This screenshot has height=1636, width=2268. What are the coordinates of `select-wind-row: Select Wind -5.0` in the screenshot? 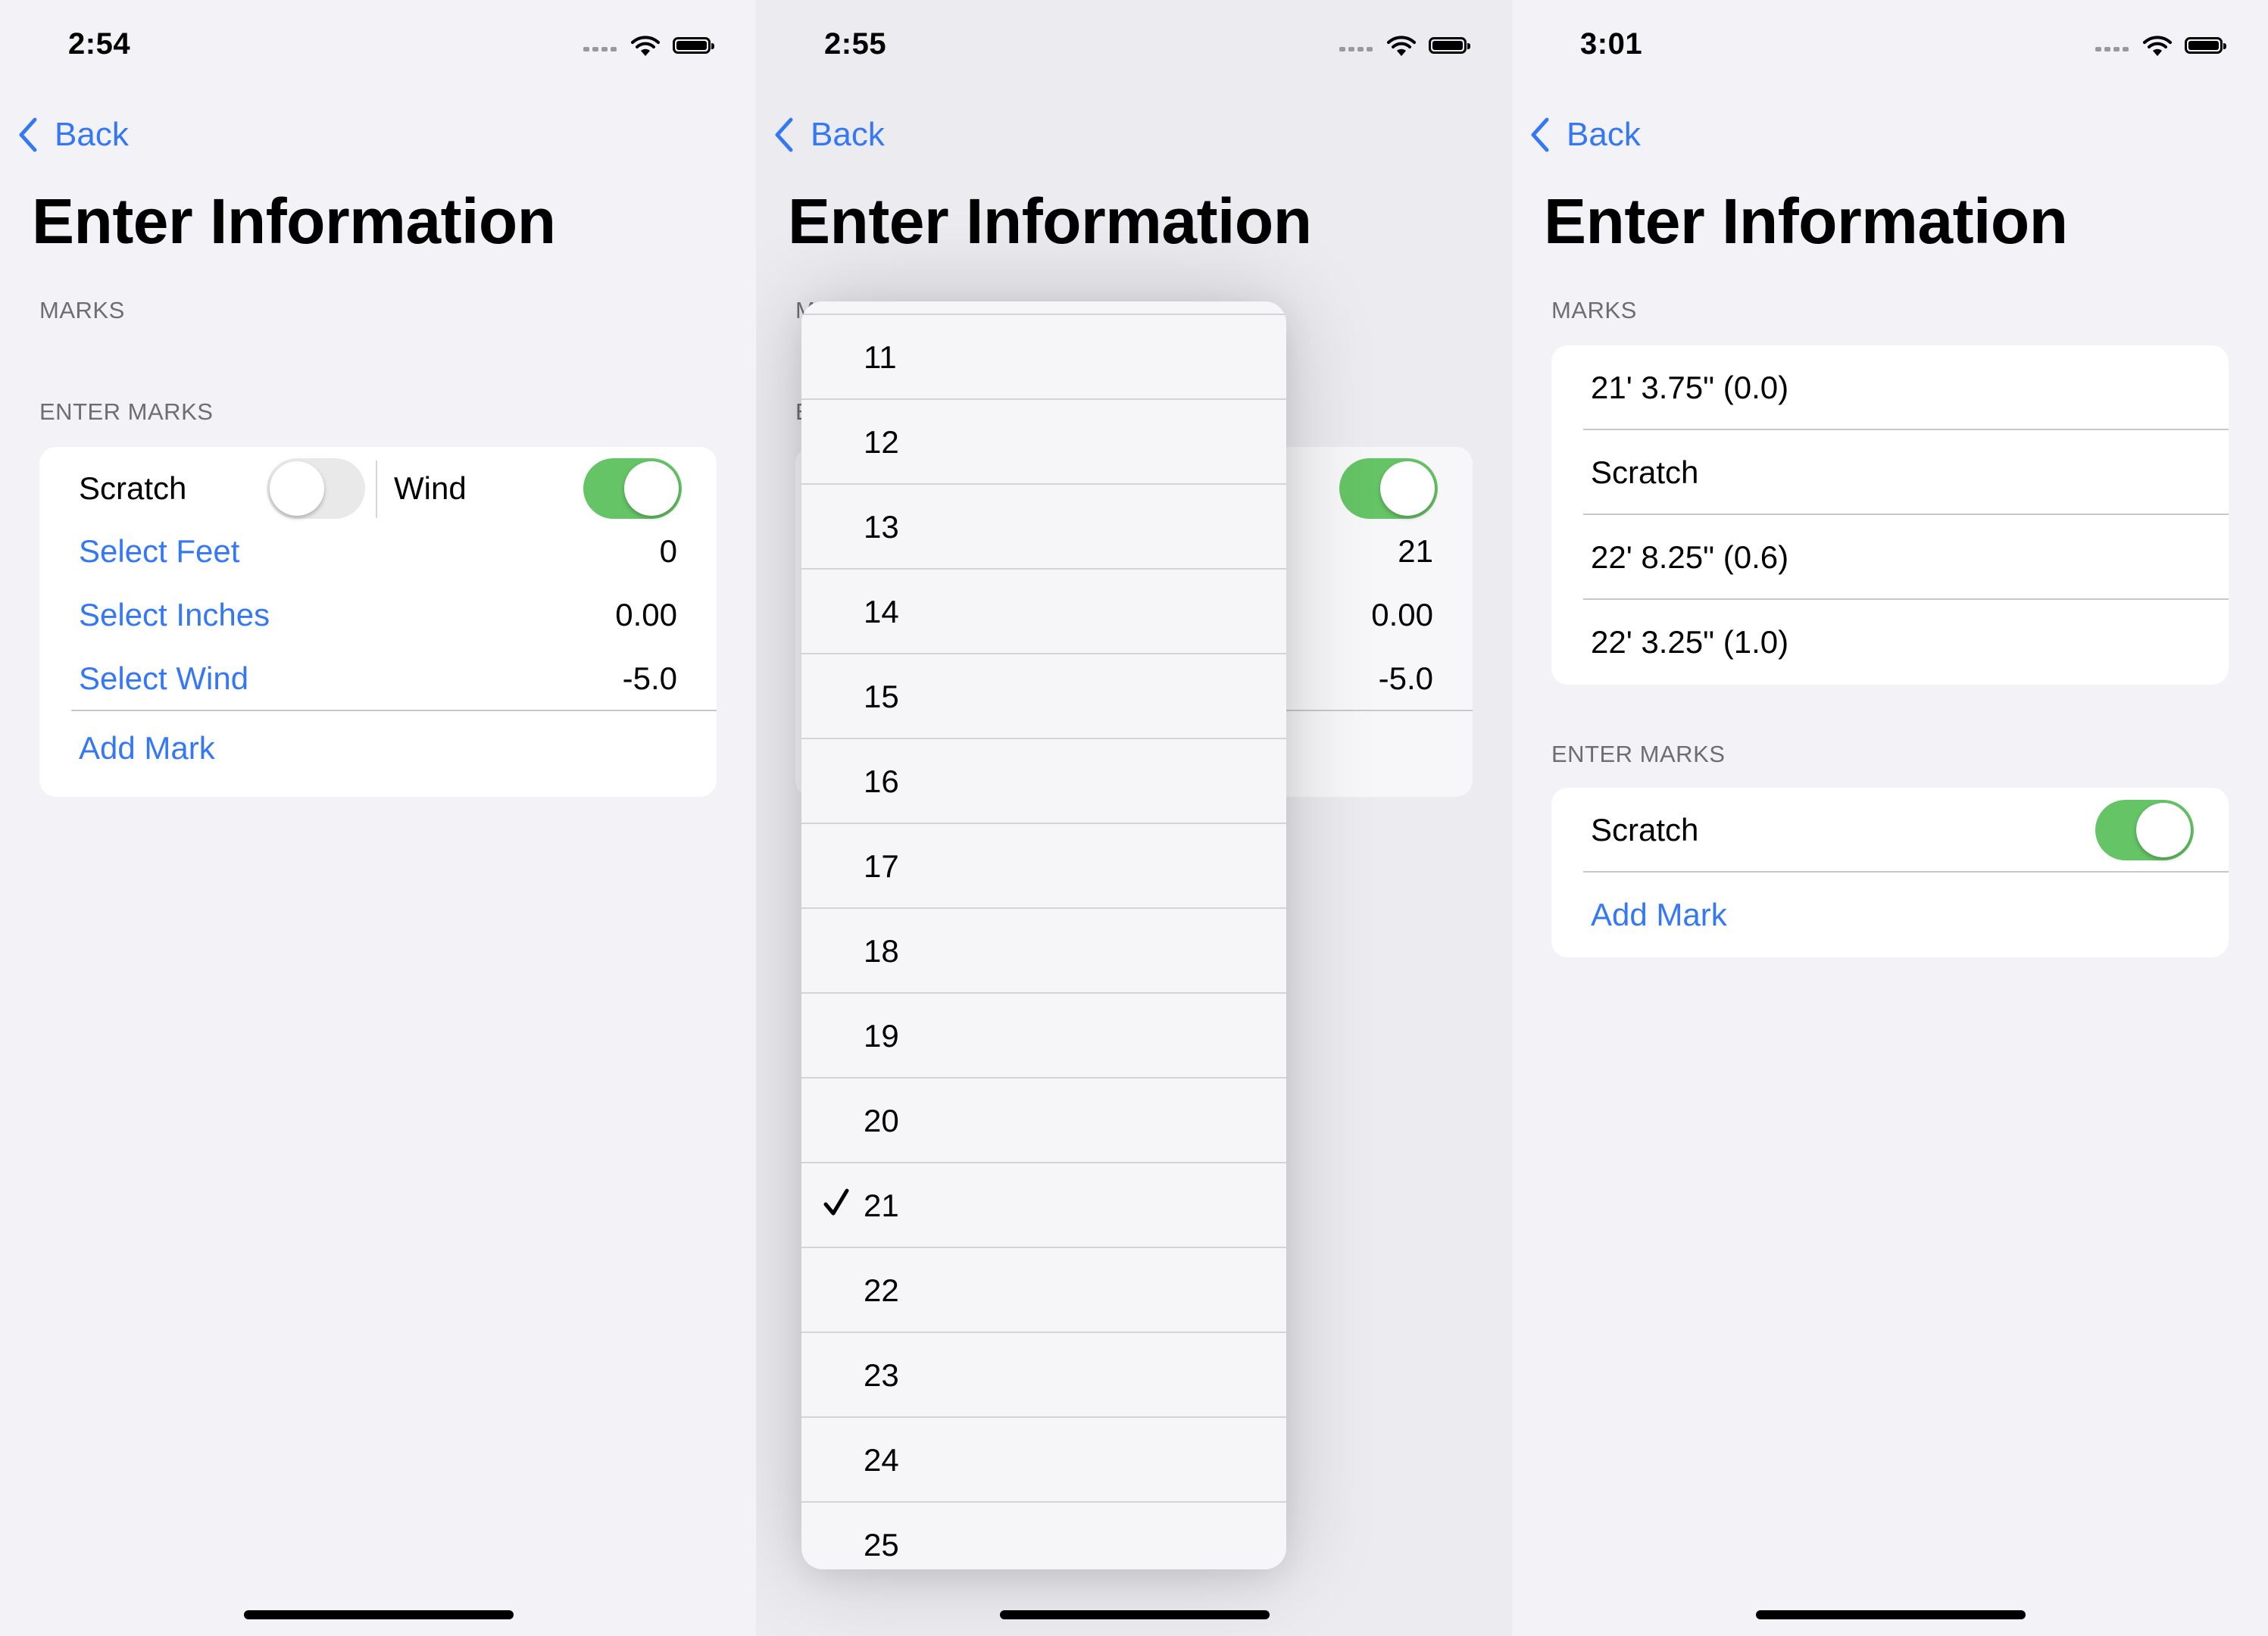 It's located at (378, 678).